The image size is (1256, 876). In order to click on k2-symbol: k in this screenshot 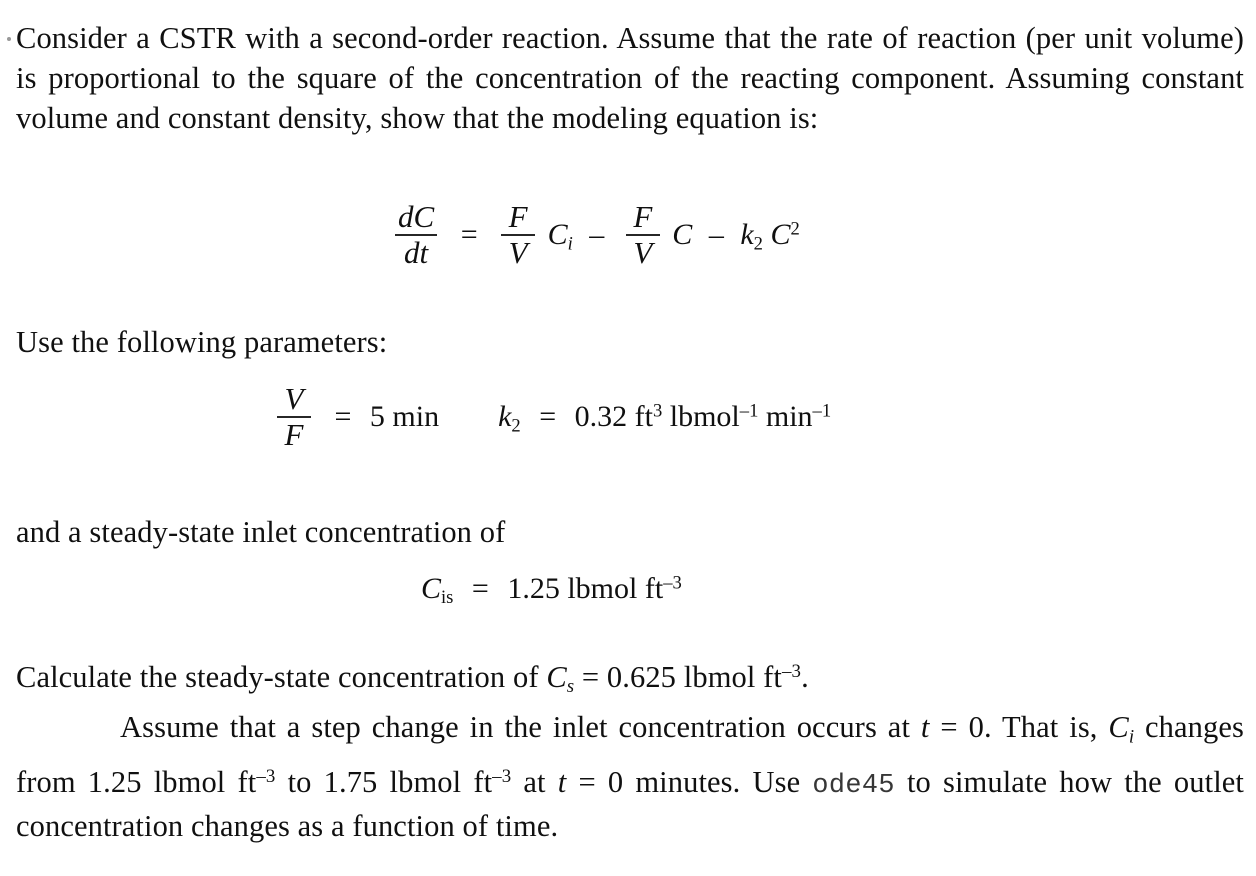, I will do `click(505, 417)`.